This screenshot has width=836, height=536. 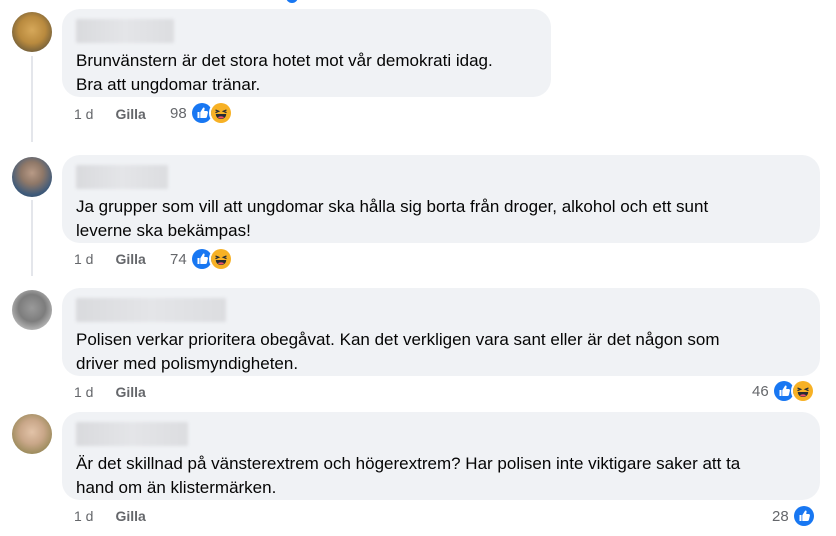 What do you see at coordinates (803, 516) in the screenshot?
I see `like-icon` at bounding box center [803, 516].